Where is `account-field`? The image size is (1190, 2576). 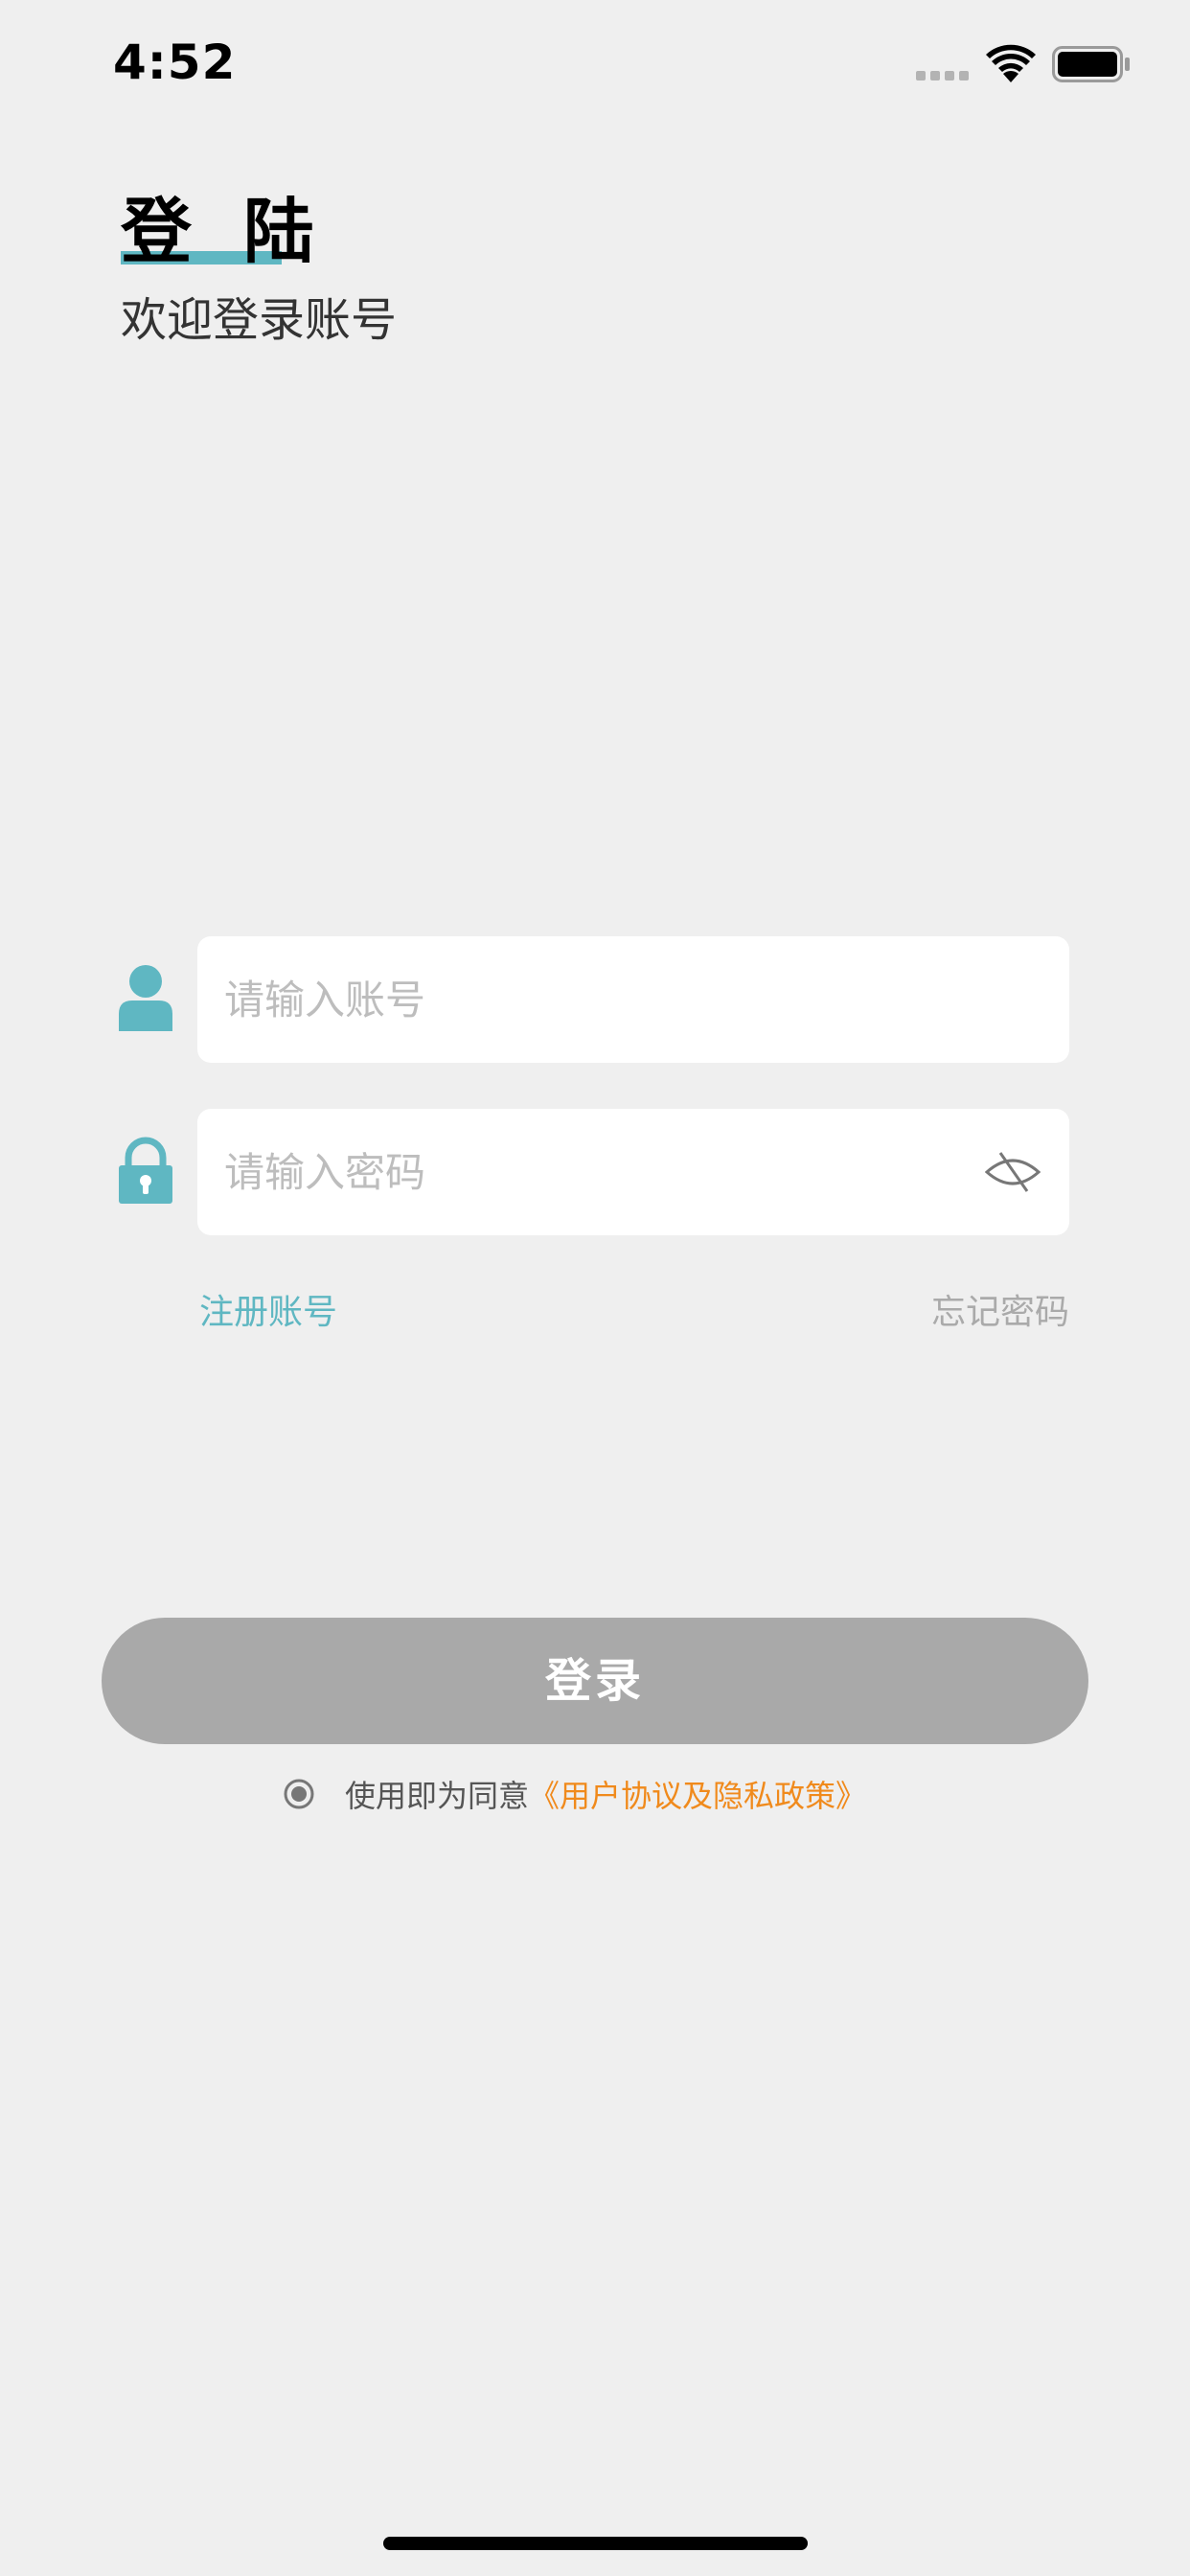
account-field is located at coordinates (633, 1000).